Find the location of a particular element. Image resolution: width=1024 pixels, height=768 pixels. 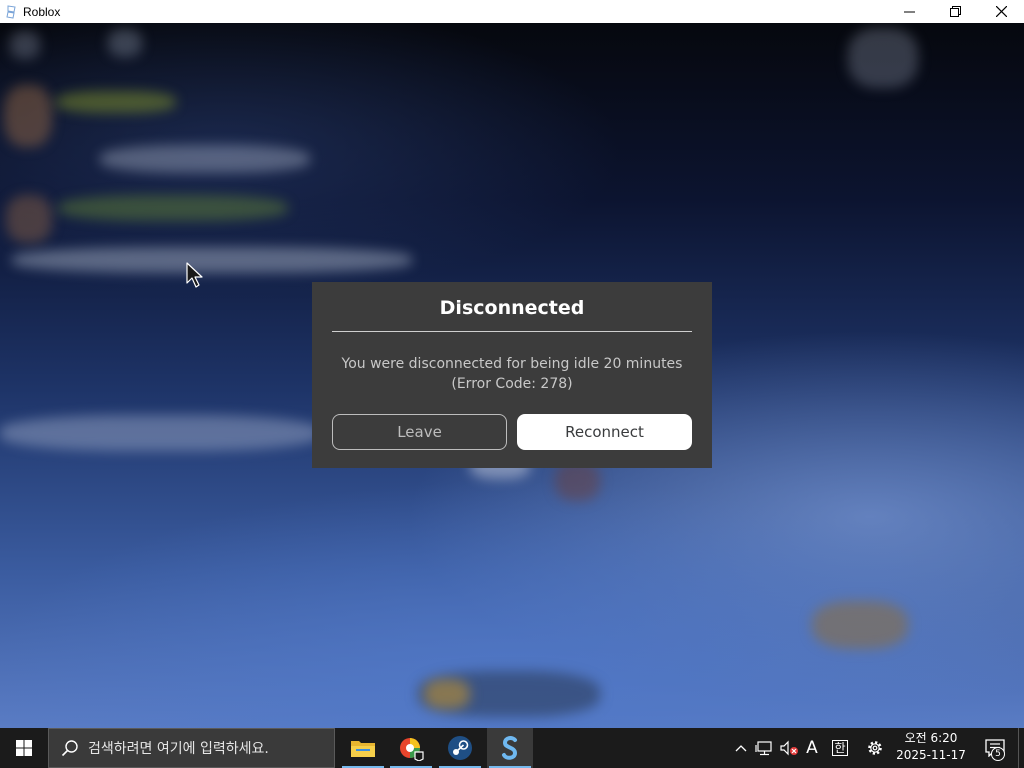

notification-count-badge: 5 is located at coordinates (998, 754).